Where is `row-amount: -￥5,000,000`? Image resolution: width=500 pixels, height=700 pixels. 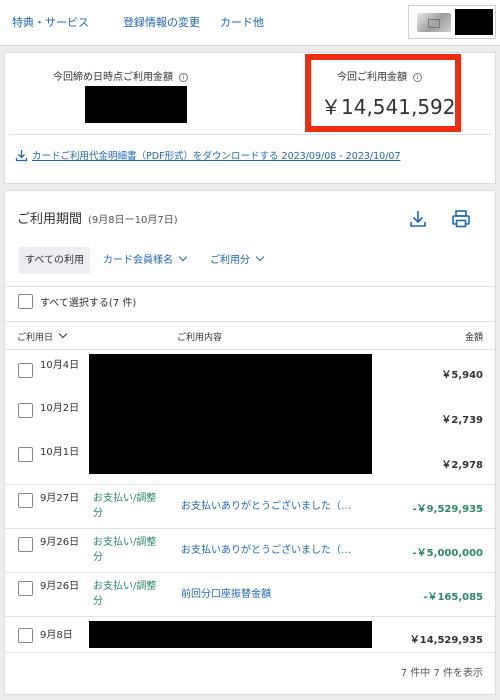 row-amount: -￥5,000,000 is located at coordinates (447, 553).